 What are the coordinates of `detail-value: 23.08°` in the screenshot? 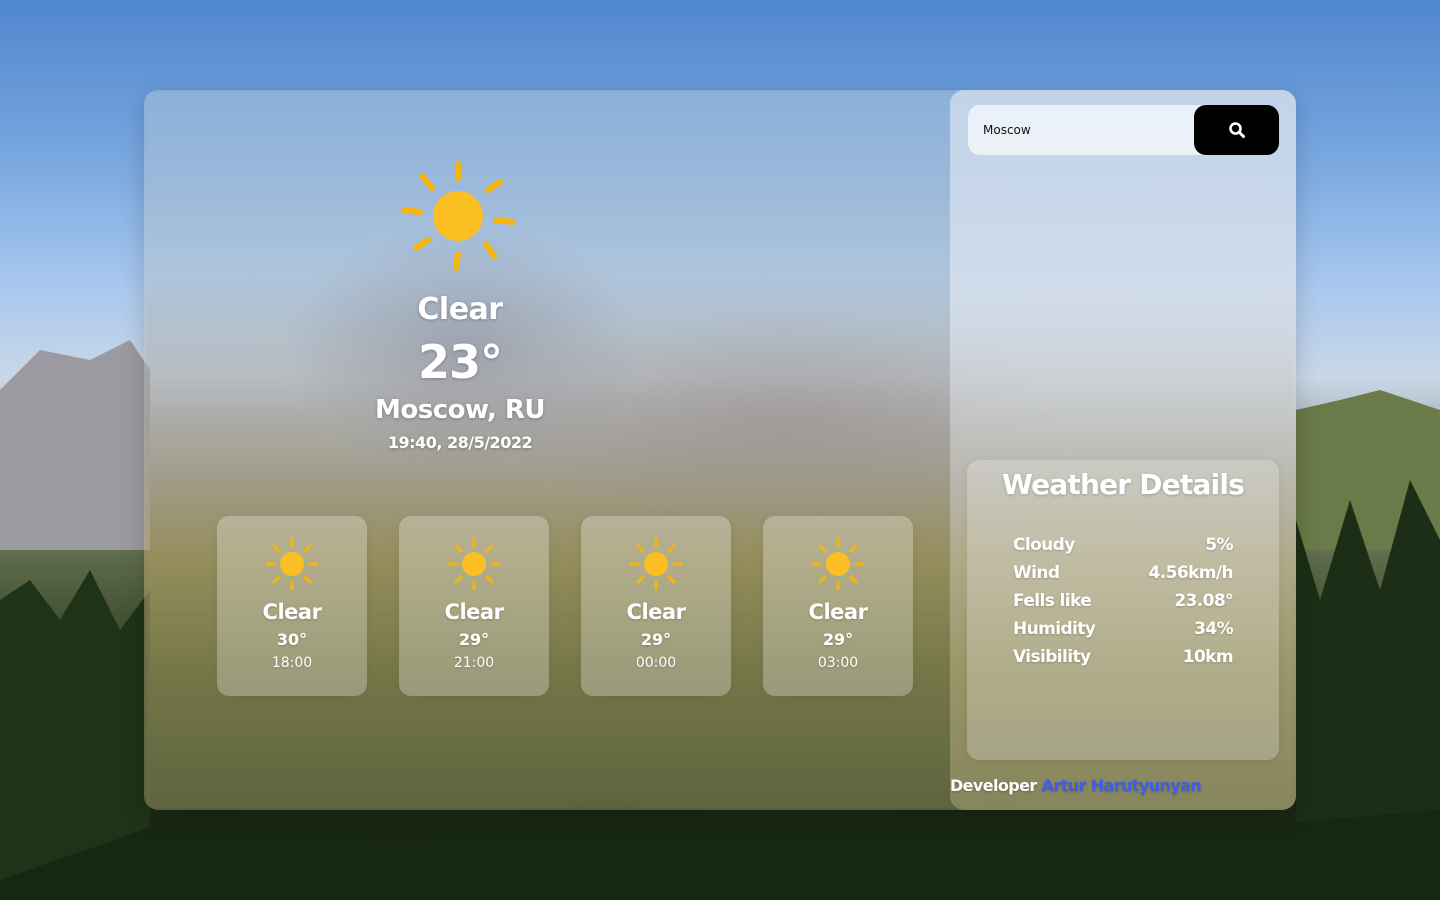 It's located at (1203, 601).